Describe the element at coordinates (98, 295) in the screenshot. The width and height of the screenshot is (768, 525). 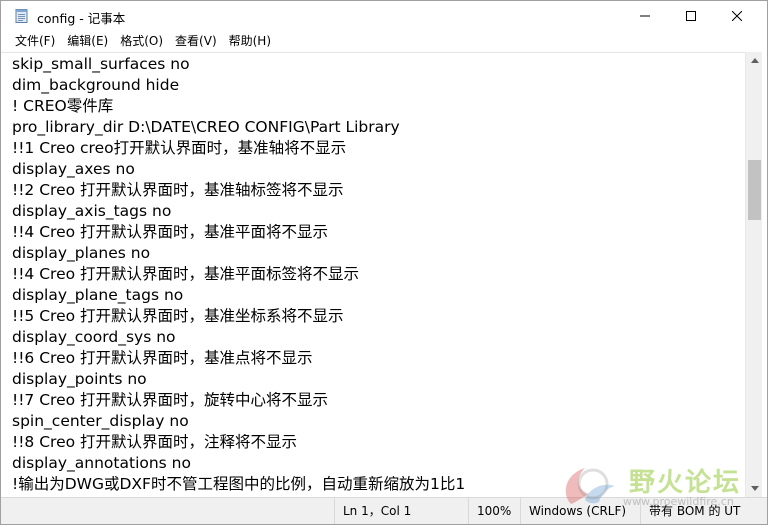
I see `text-line: display_plane_tags no` at that location.